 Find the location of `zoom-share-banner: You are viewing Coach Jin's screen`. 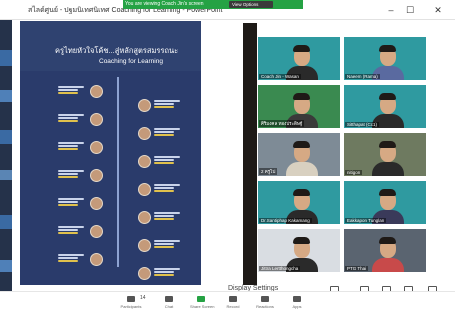

zoom-share-banner: You are viewing Coach Jin's screen is located at coordinates (213, 4).